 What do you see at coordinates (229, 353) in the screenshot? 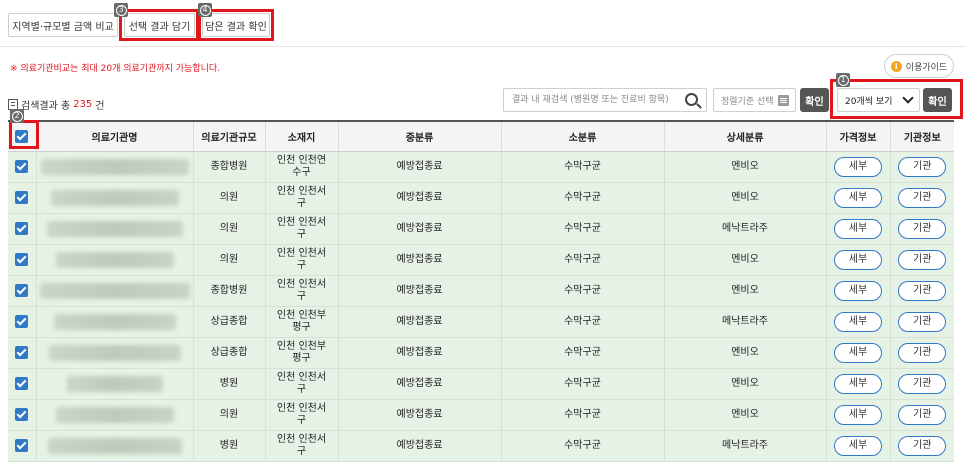
I see `size-cell: 상급종합` at bounding box center [229, 353].